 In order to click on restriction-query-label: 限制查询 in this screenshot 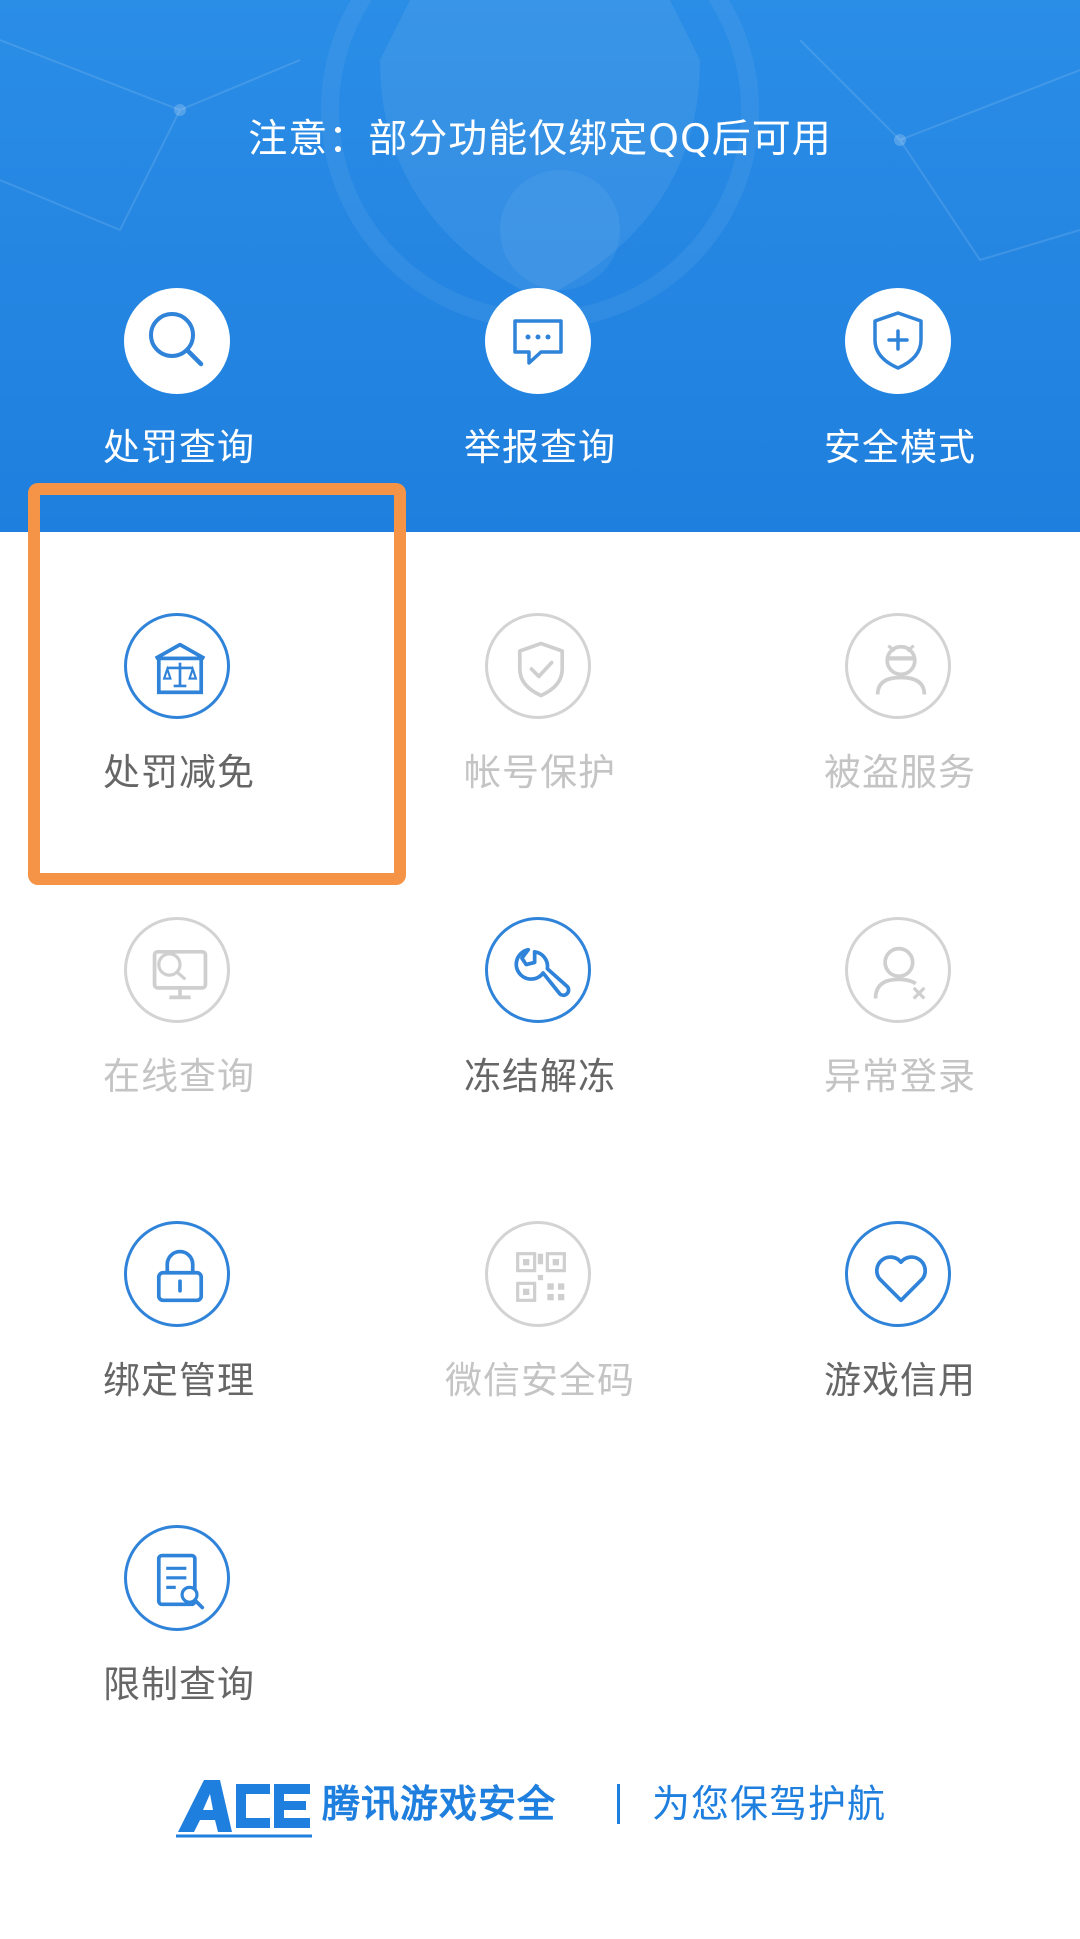, I will do `click(179, 1684)`.